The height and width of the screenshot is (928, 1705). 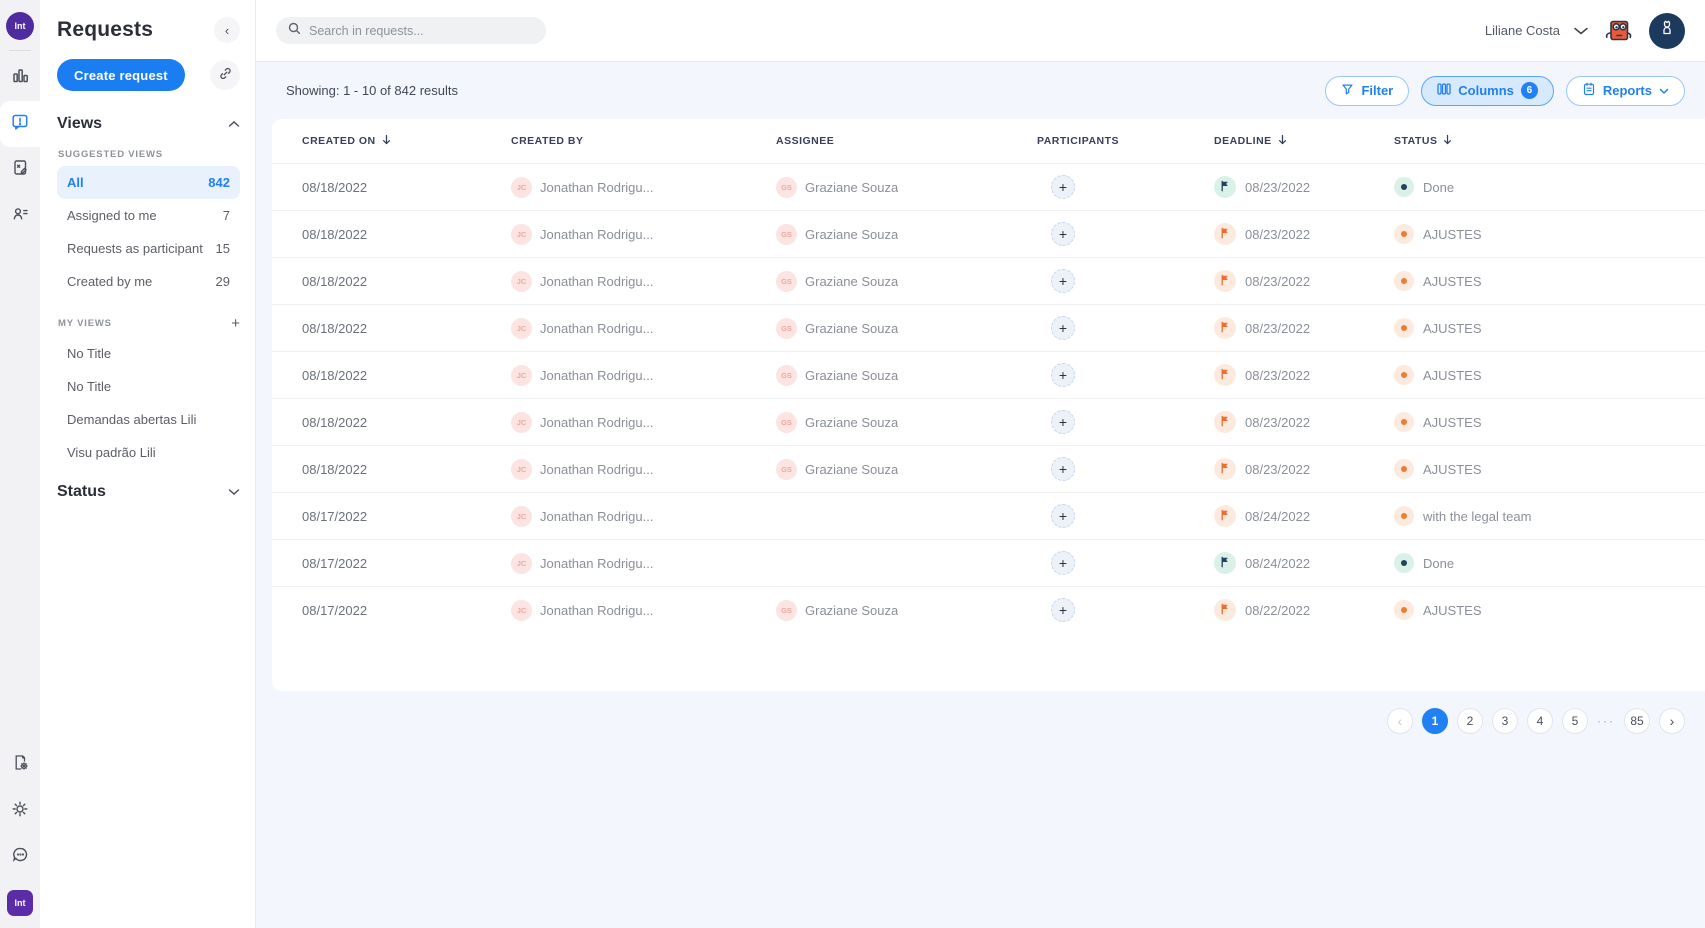 What do you see at coordinates (906, 469) in the screenshot?
I see `assignee-cell: GS Graziane Souza` at bounding box center [906, 469].